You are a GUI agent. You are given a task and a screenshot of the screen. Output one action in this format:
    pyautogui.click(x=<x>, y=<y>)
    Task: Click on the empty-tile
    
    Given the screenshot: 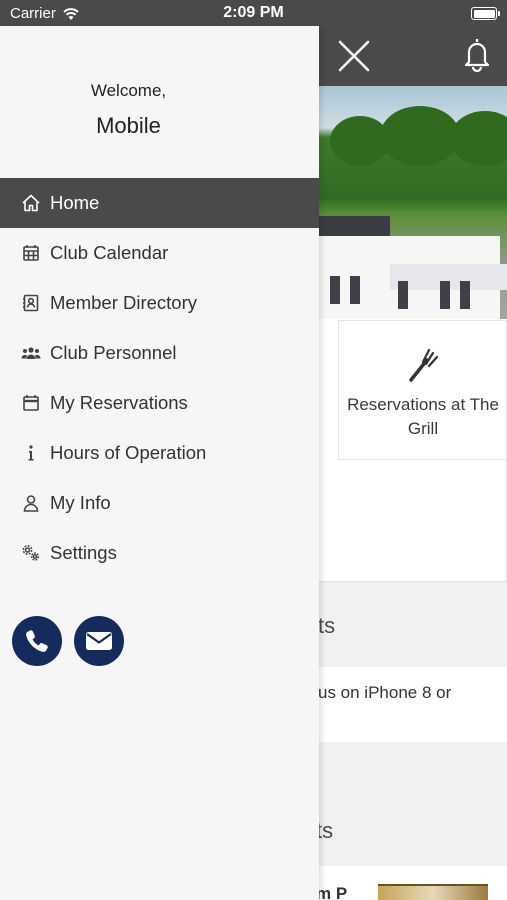 What is the action you would take?
    pyautogui.click(x=412, y=521)
    